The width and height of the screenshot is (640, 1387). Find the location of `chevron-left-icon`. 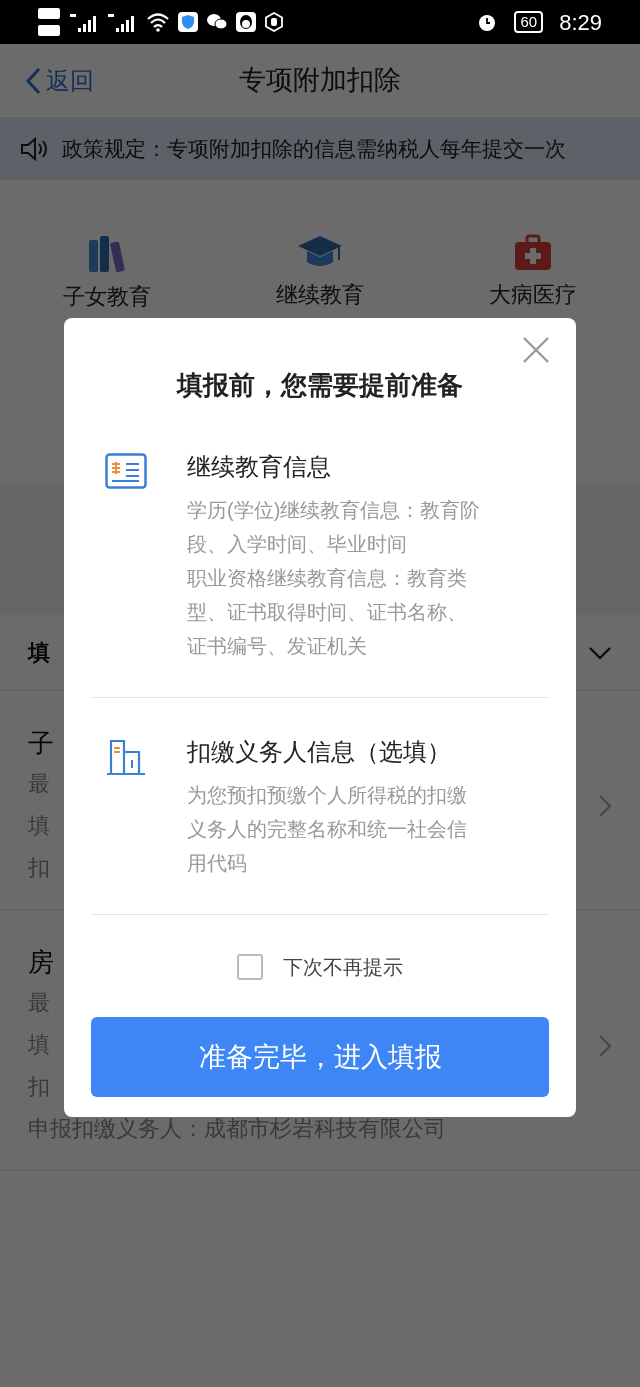

chevron-left-icon is located at coordinates (33, 80).